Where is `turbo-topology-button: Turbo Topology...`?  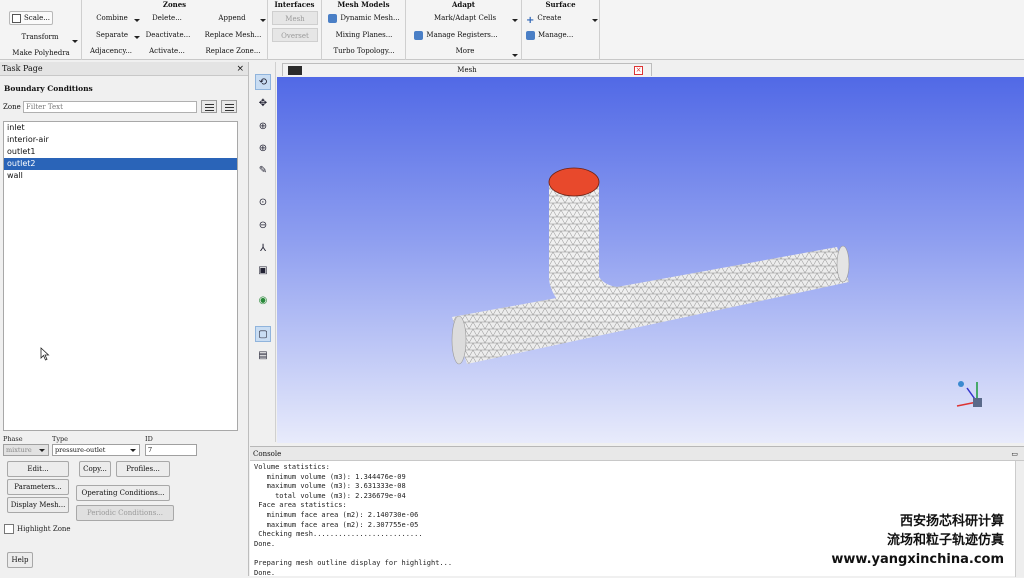 turbo-topology-button: Turbo Topology... is located at coordinates (364, 51).